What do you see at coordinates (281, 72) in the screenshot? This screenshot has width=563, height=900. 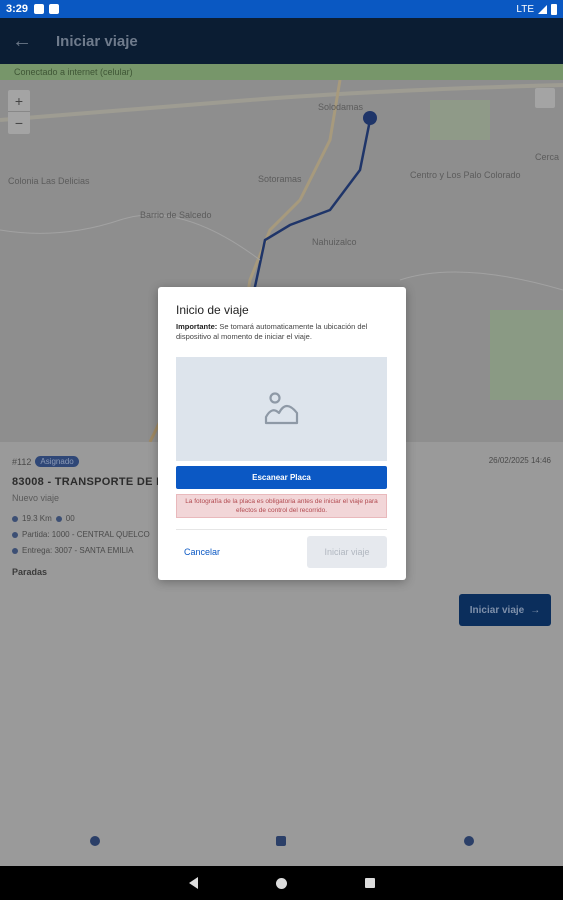 I see `connection-status-bar: Conectado a internet (celular)` at bounding box center [281, 72].